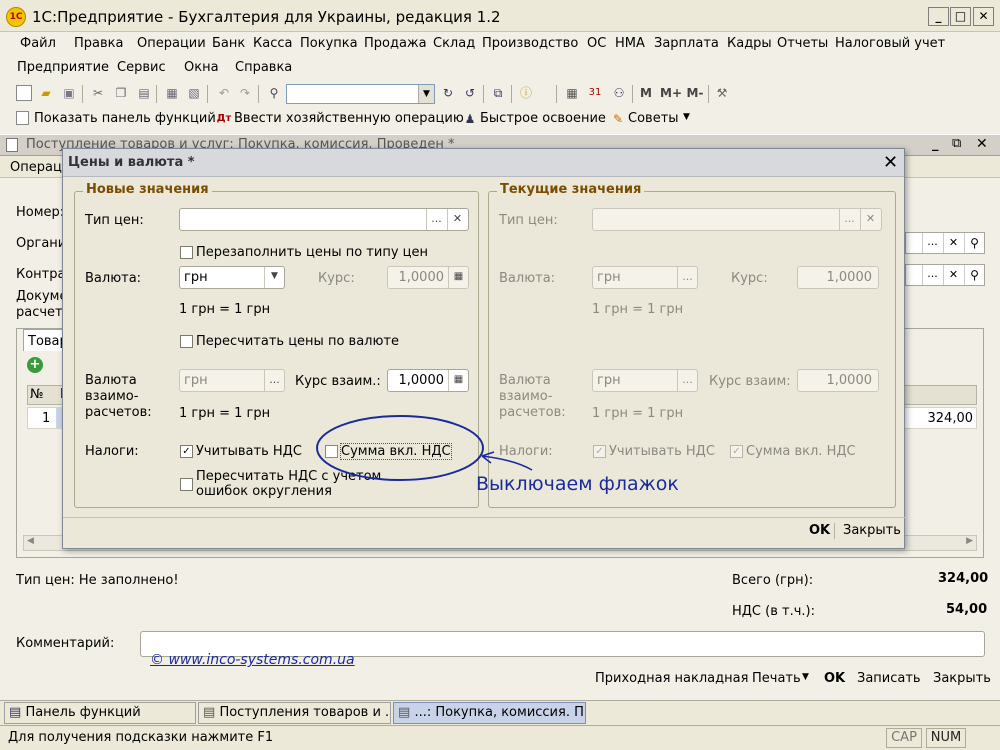 This screenshot has width=1000, height=750. Describe the element at coordinates (141, 737) in the screenshot. I see `status-hint: Для получения подсказки нажмите F1` at that location.